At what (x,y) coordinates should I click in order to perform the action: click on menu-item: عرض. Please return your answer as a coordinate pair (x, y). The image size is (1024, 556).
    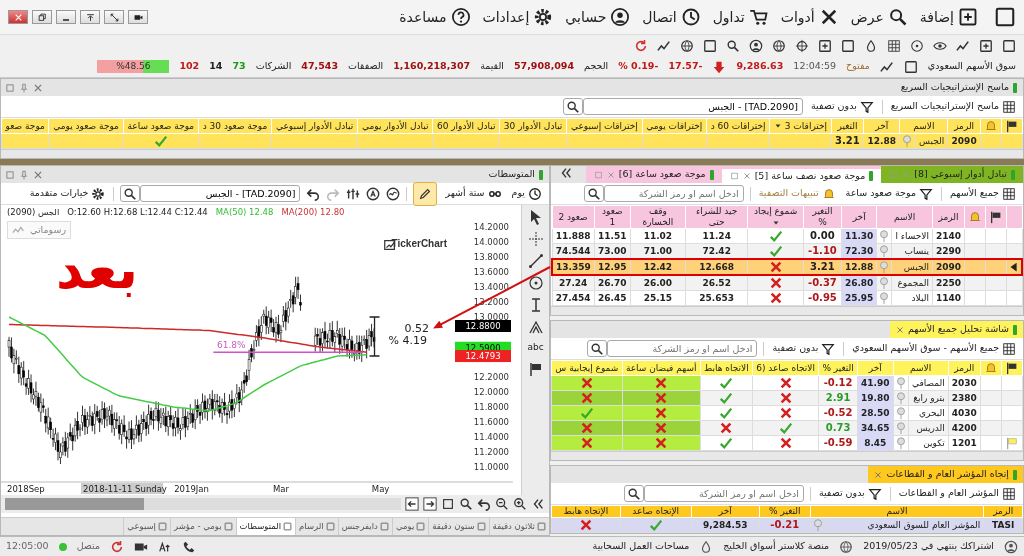
    Looking at the image, I should click on (879, 17).